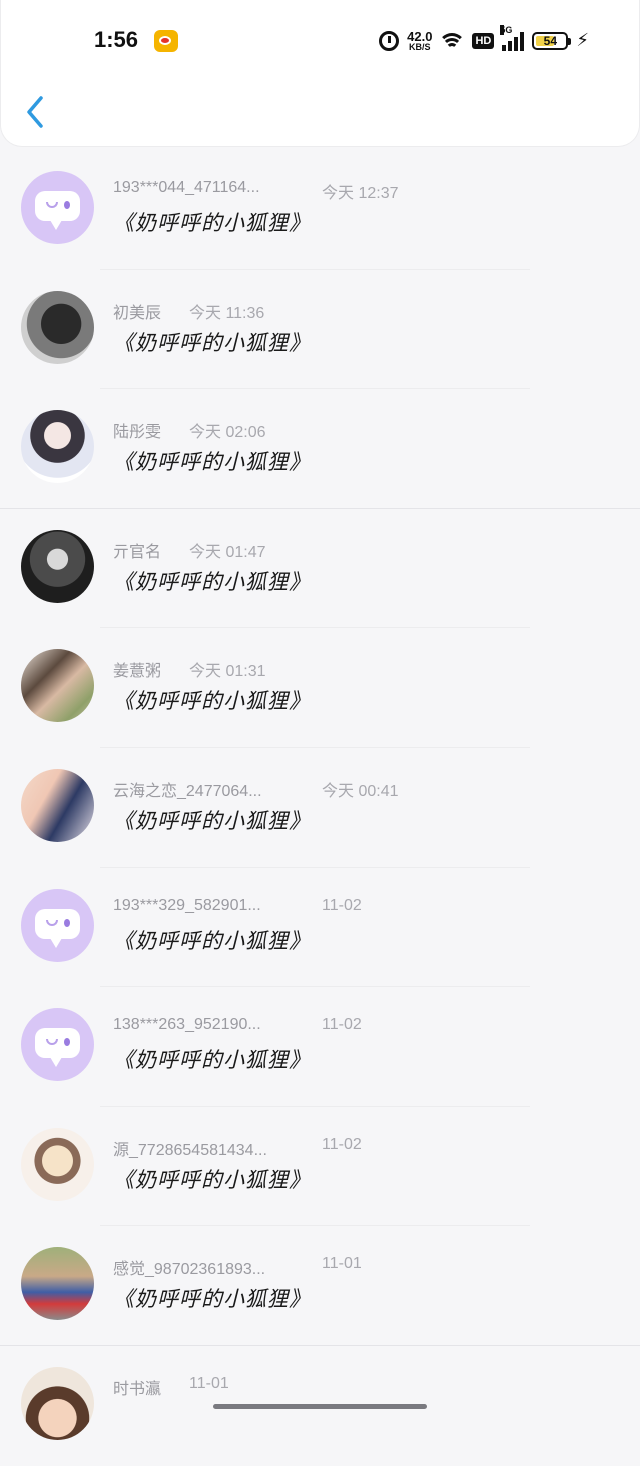 This screenshot has width=640, height=1466. Describe the element at coordinates (320, 40) in the screenshot. I see `status-bar: 1:56 42.0 KB/S HD 5G 54 ⚡` at that location.